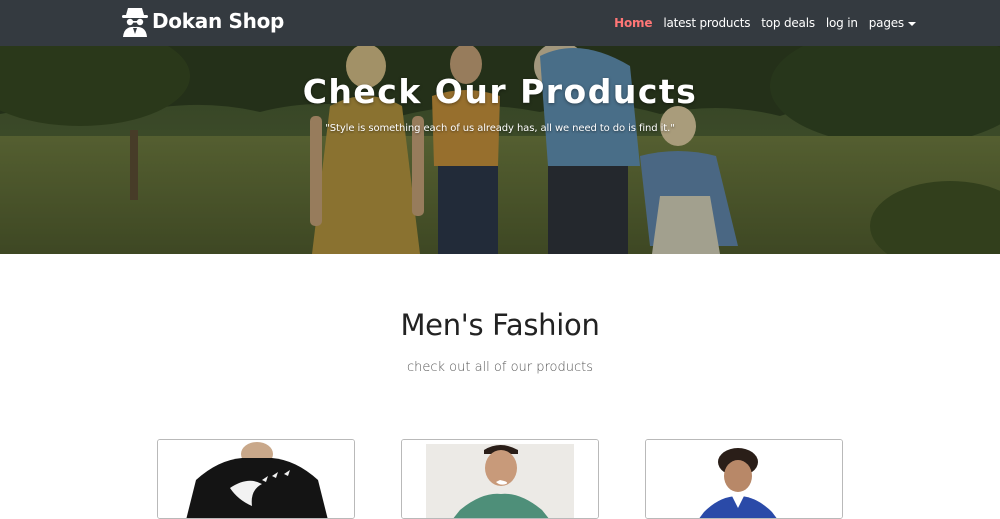 The image size is (1000, 519). What do you see at coordinates (912, 24) in the screenshot?
I see `caret-down-icon` at bounding box center [912, 24].